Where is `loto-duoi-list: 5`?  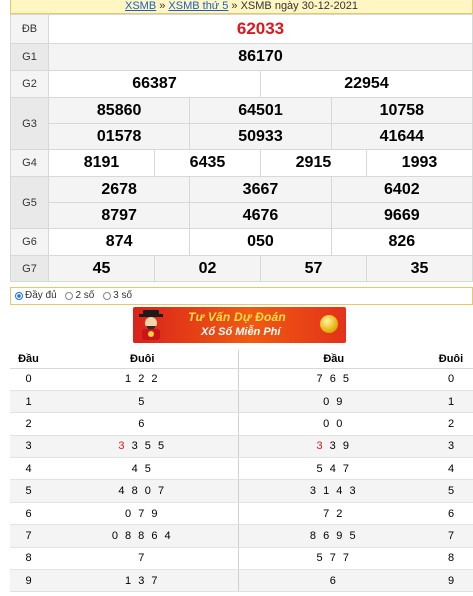
loto-duoi-list: 5 is located at coordinates (143, 402).